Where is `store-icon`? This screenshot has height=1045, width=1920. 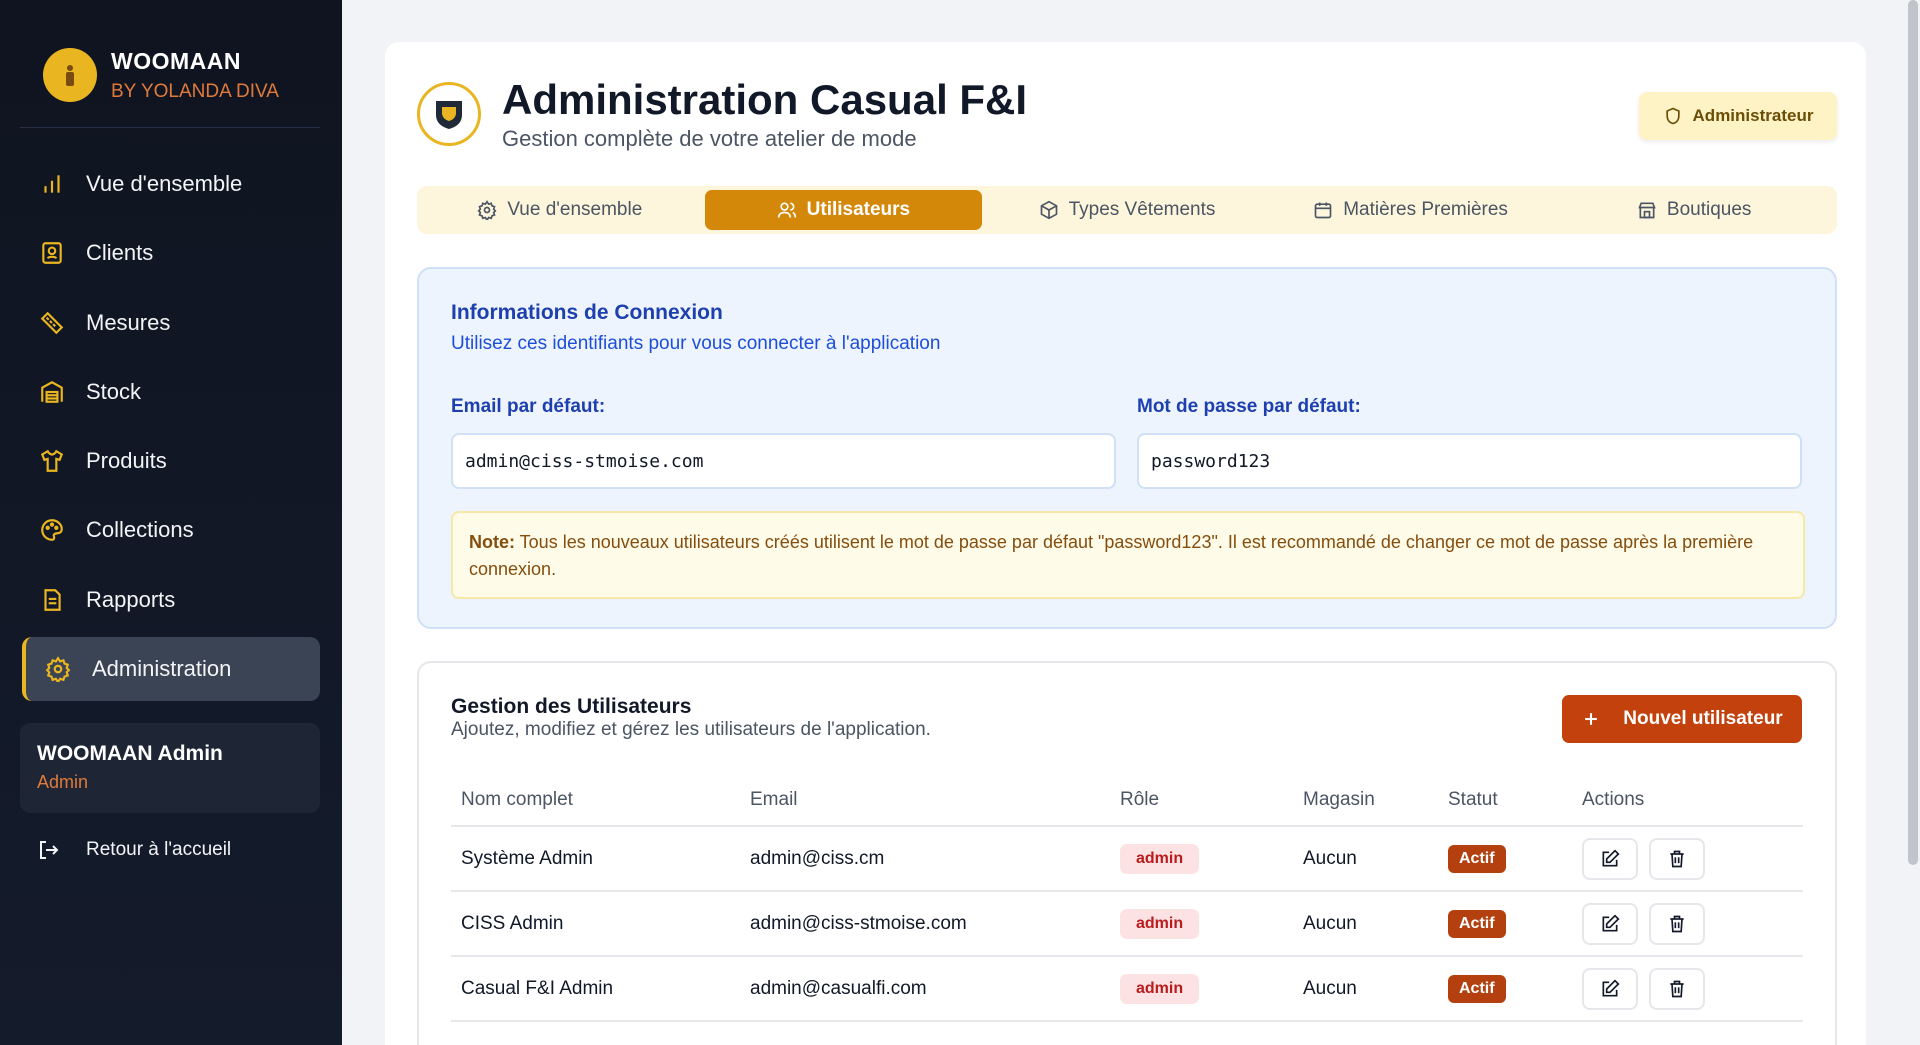 store-icon is located at coordinates (1647, 210).